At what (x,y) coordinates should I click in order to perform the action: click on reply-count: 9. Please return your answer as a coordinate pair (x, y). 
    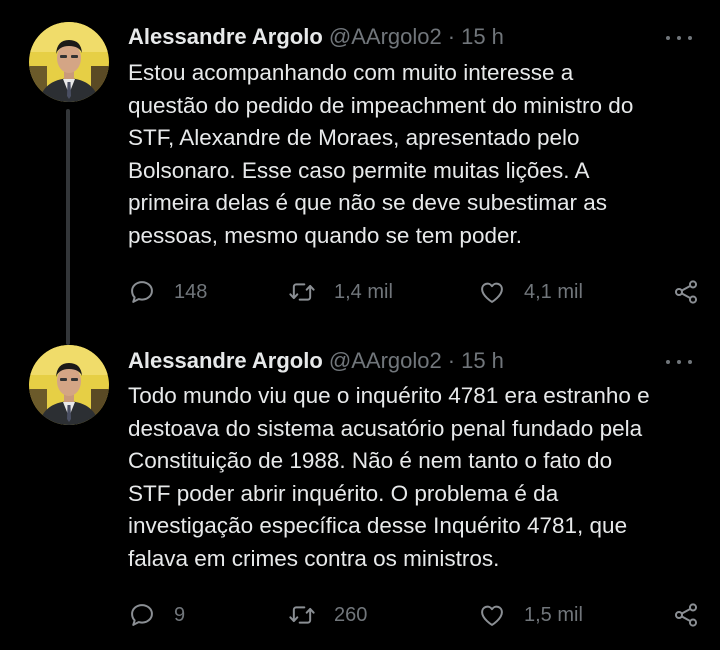
    Looking at the image, I should click on (180, 614).